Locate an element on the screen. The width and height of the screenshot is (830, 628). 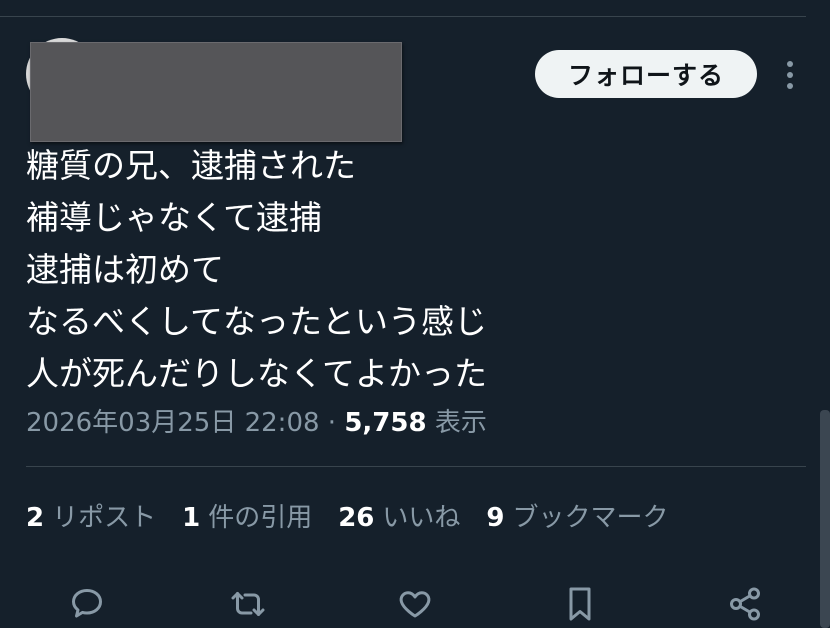
quotes-count: 1 is located at coordinates (191, 518).